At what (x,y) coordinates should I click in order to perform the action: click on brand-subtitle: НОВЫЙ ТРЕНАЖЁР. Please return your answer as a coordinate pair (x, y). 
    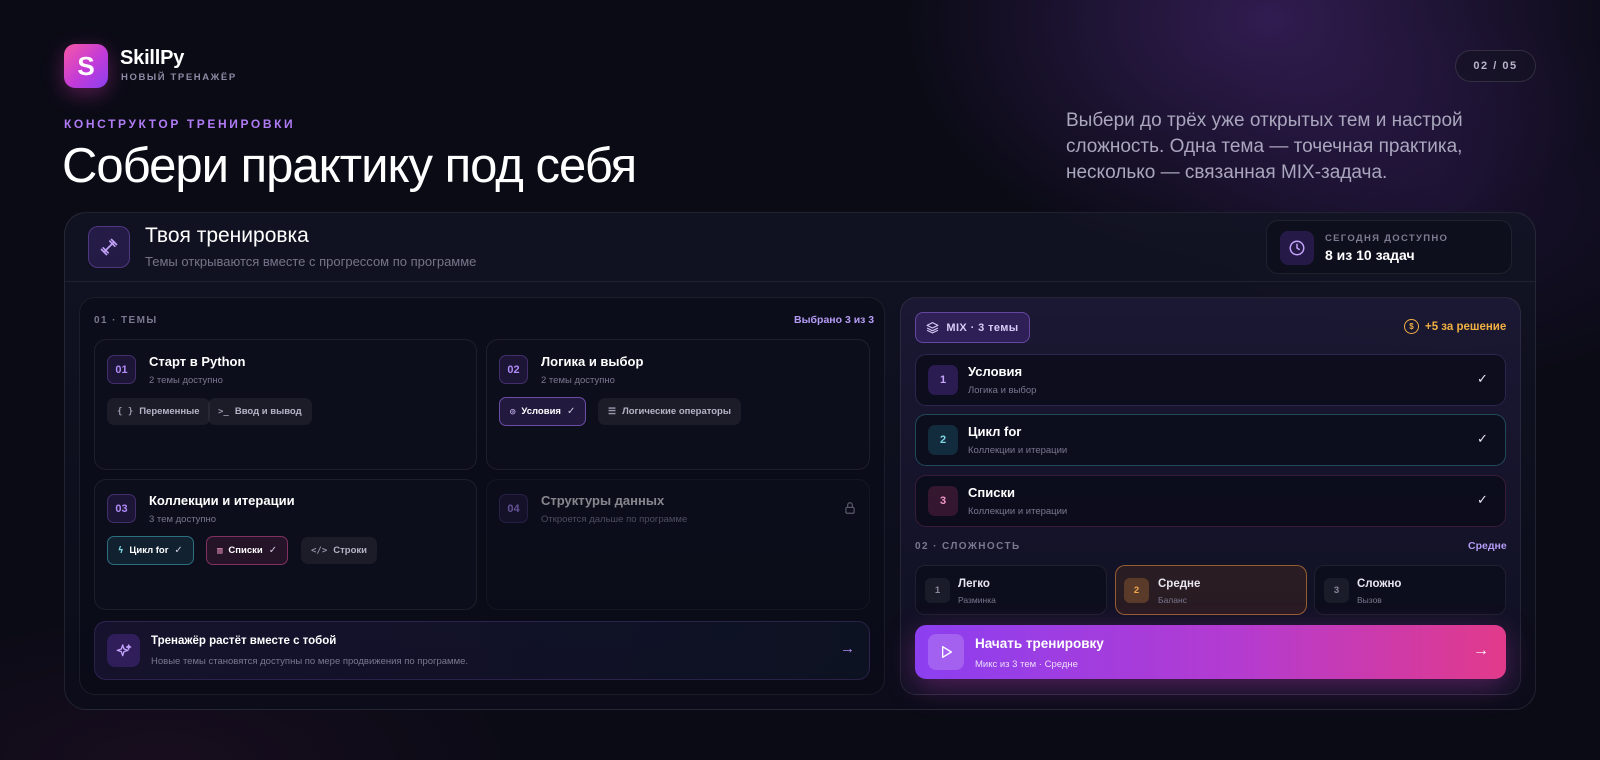
    Looking at the image, I should click on (179, 77).